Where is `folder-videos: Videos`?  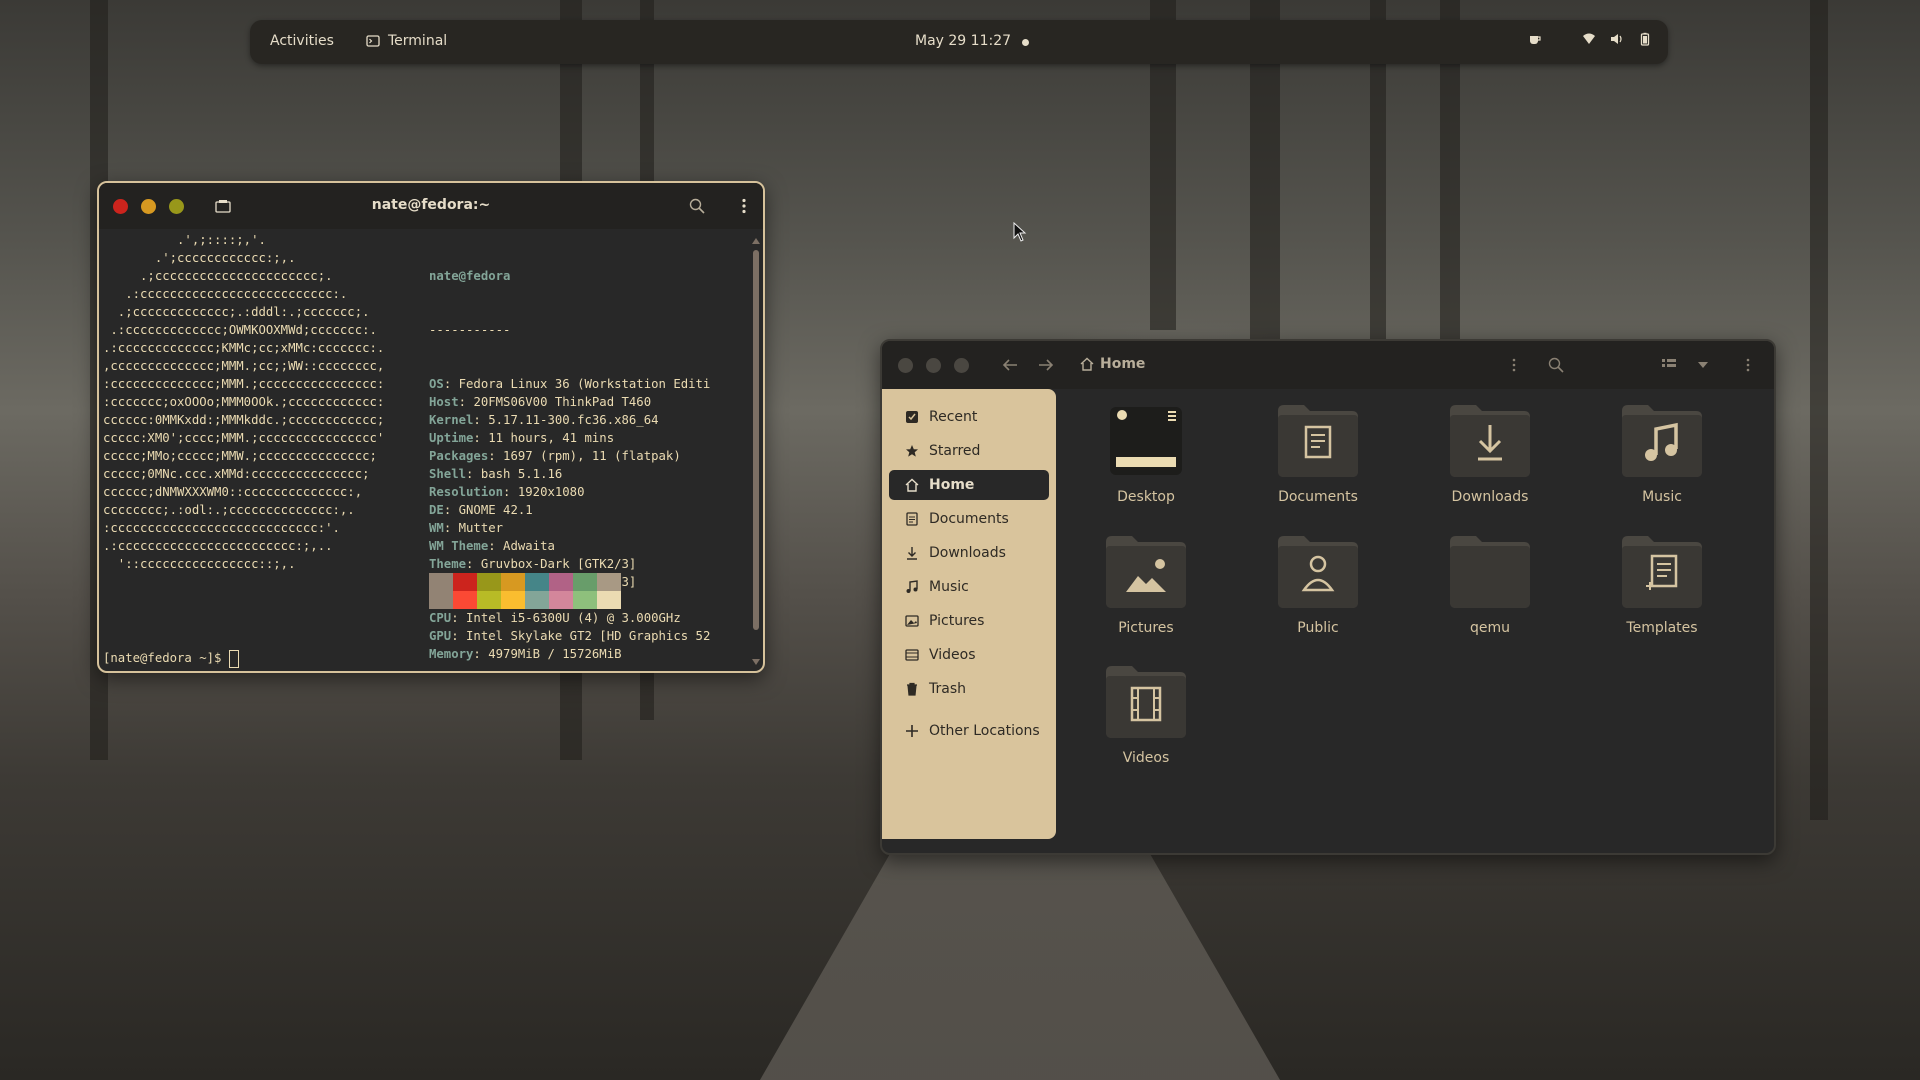 folder-videos: Videos is located at coordinates (1146, 714).